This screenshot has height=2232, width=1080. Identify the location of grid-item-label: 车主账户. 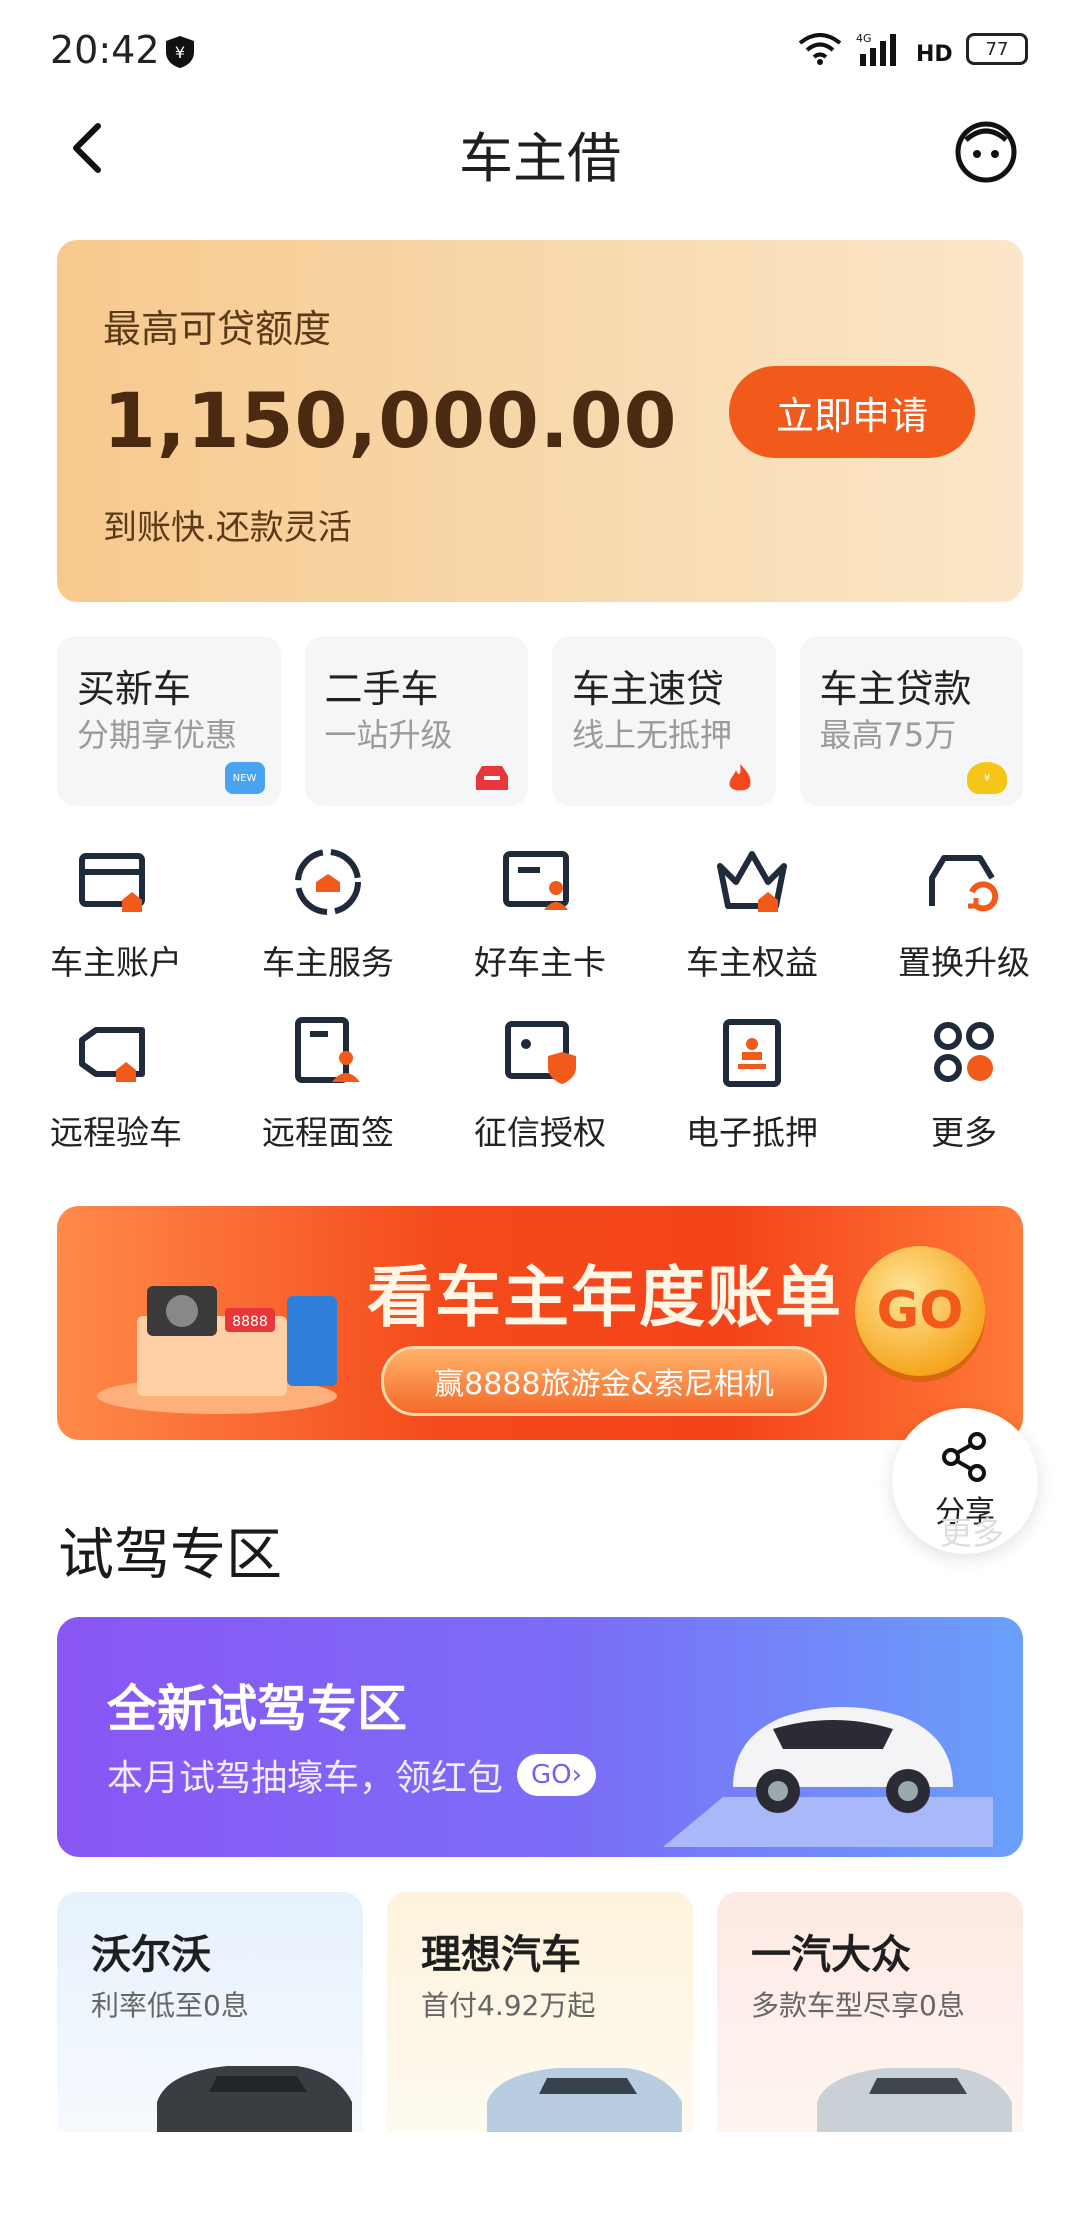
(116, 962).